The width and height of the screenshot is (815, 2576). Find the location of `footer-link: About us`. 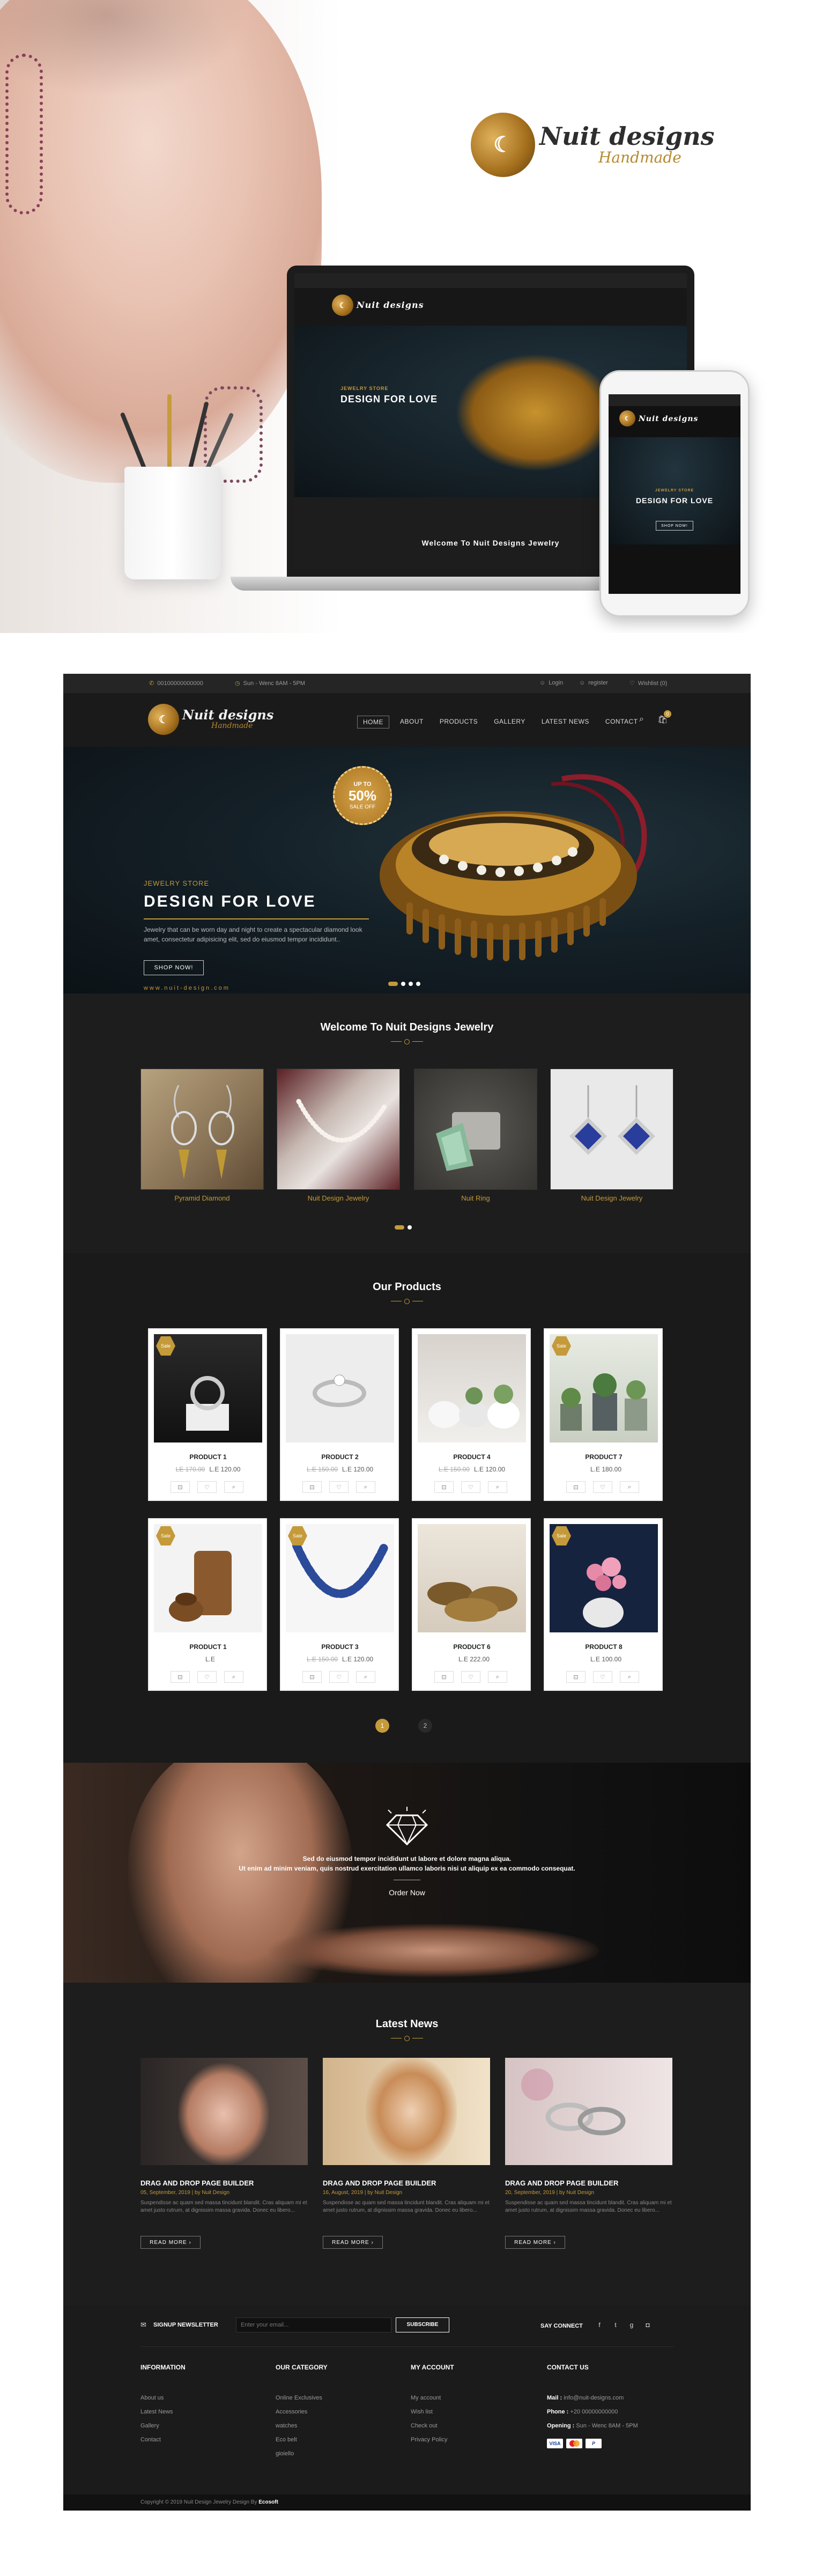

footer-link: About us is located at coordinates (152, 2398).